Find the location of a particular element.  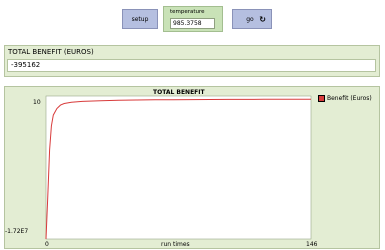

setup-button-label: setup is located at coordinates (140, 19).